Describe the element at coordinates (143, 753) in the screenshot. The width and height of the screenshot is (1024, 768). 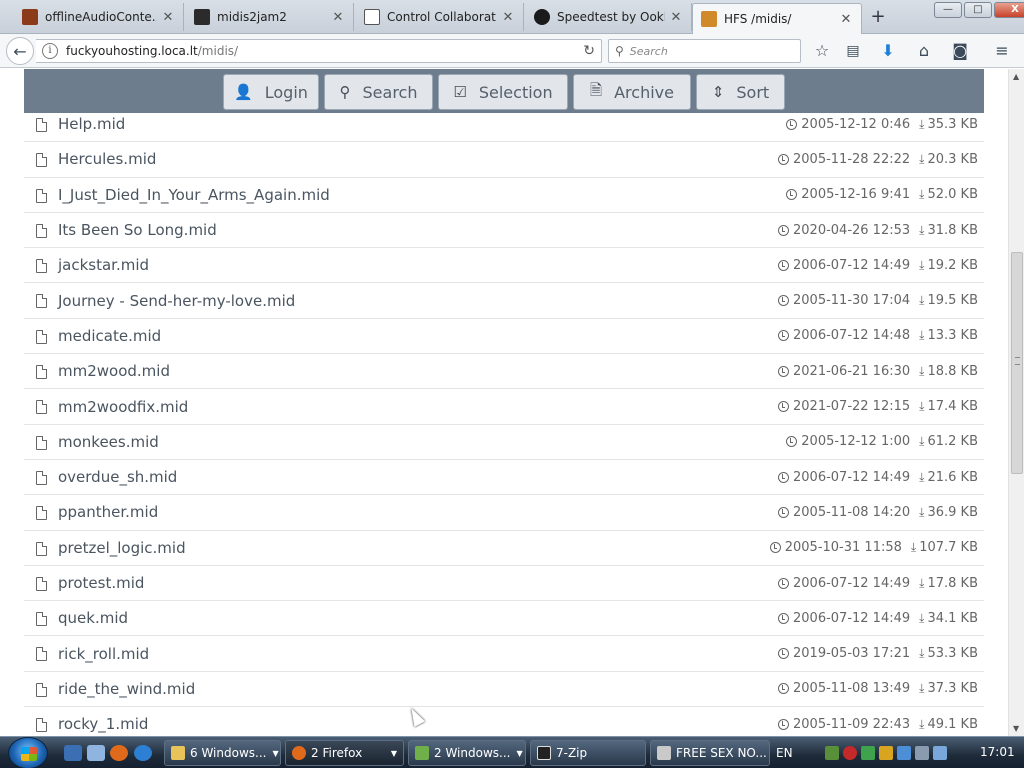
I see `internet-explorer-icon` at that location.